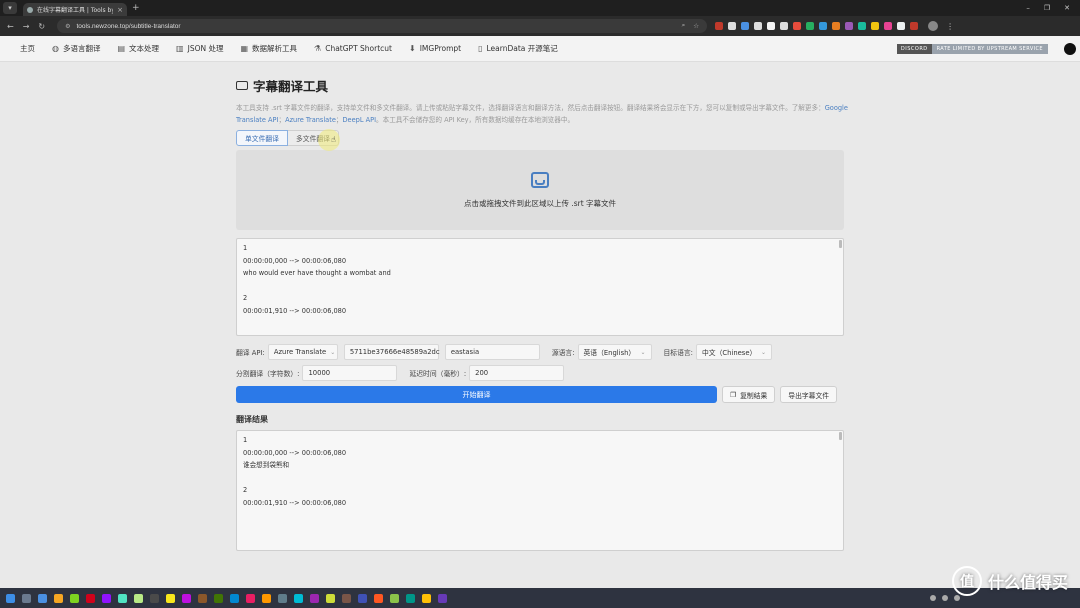 This screenshot has height=608, width=1080. I want to click on nav-item-chatgpt: ⚗ ChatGPT Shortcut, so click(353, 48).